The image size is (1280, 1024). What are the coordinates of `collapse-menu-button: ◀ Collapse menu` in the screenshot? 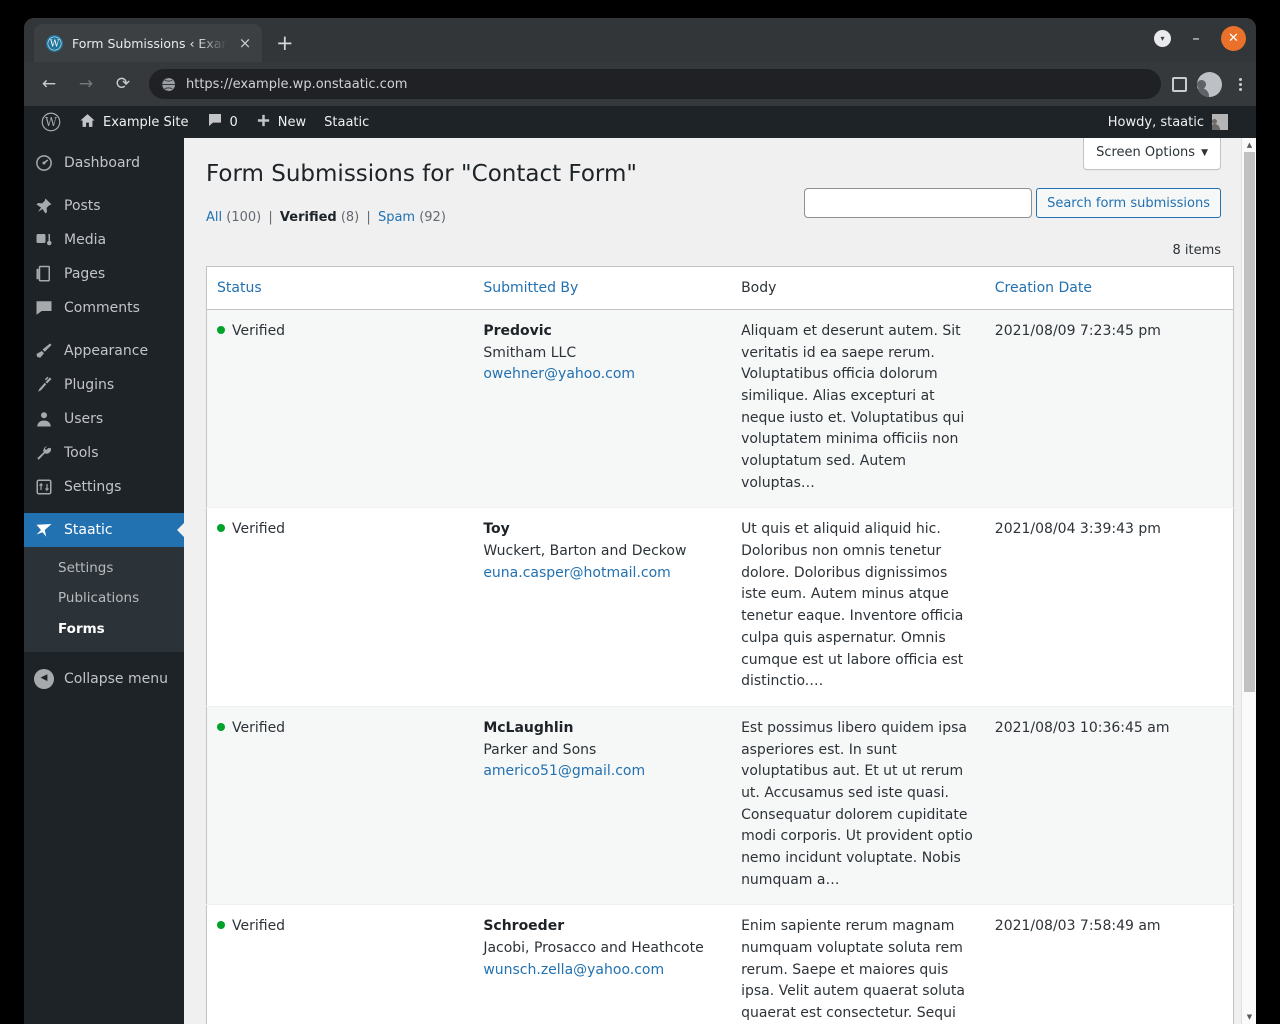 It's located at (104, 679).